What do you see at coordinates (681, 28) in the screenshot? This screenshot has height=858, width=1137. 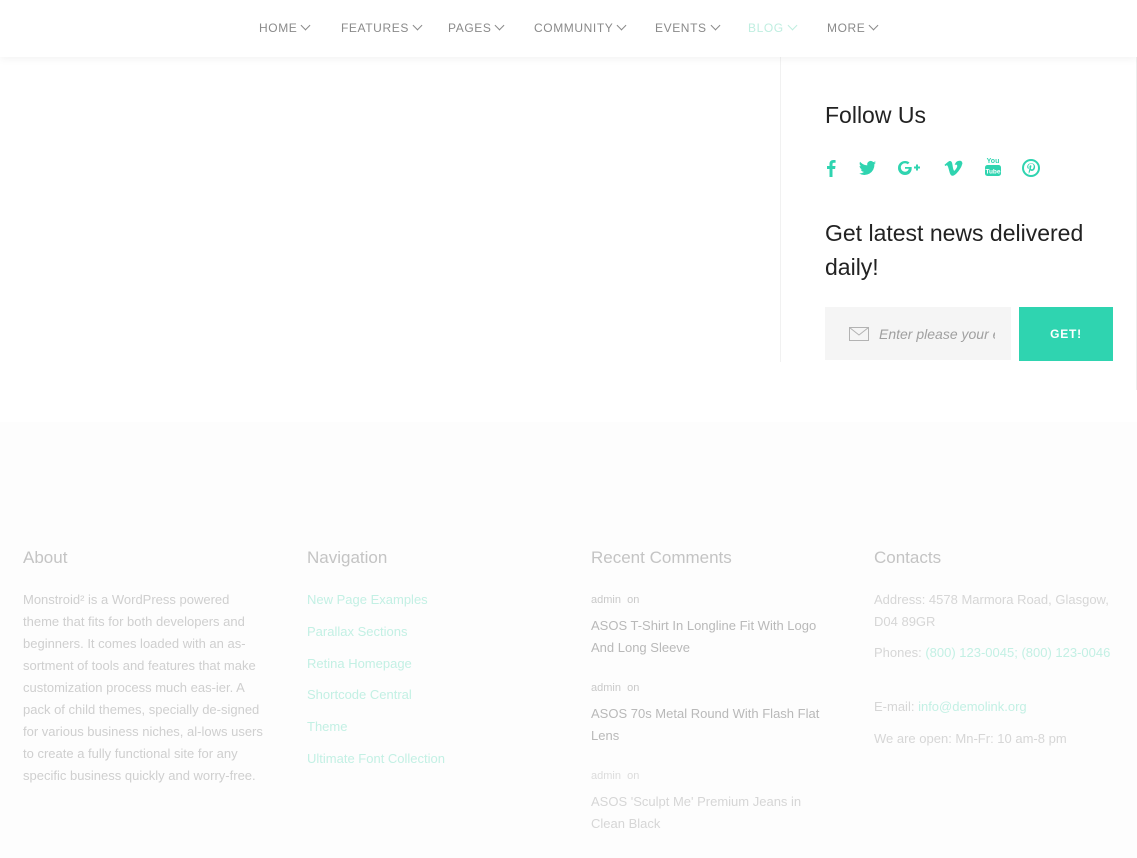 I see `nav-label: EVENTS` at bounding box center [681, 28].